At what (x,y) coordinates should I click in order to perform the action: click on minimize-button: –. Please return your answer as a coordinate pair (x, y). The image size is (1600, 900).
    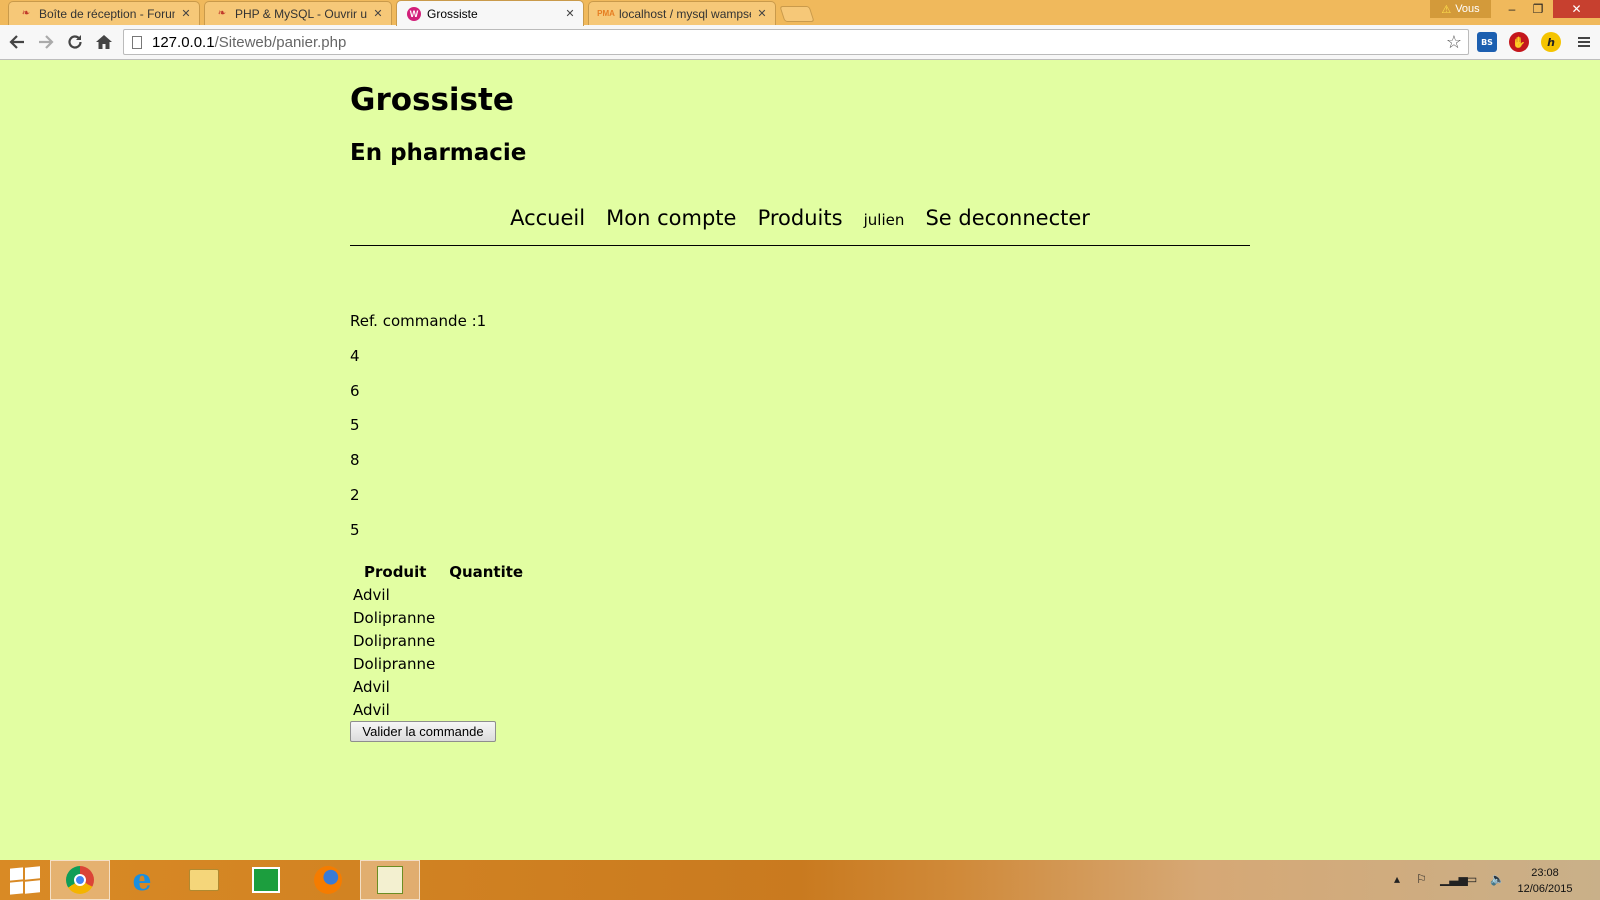
    Looking at the image, I should click on (1512, 9).